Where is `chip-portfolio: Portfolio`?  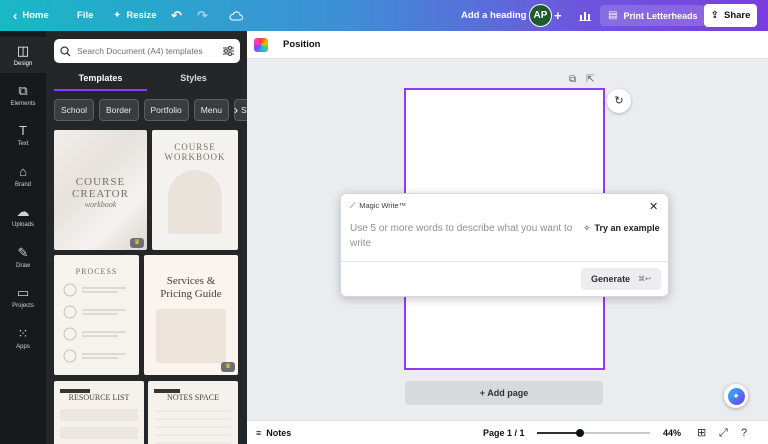
chip-portfolio: Portfolio is located at coordinates (166, 110).